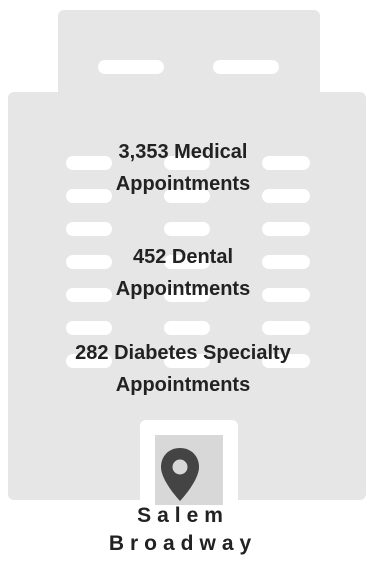 The width and height of the screenshot is (366, 561). Describe the element at coordinates (183, 168) in the screenshot. I see `medical-appointments-stat: 3,353 Medical Appointments` at that location.